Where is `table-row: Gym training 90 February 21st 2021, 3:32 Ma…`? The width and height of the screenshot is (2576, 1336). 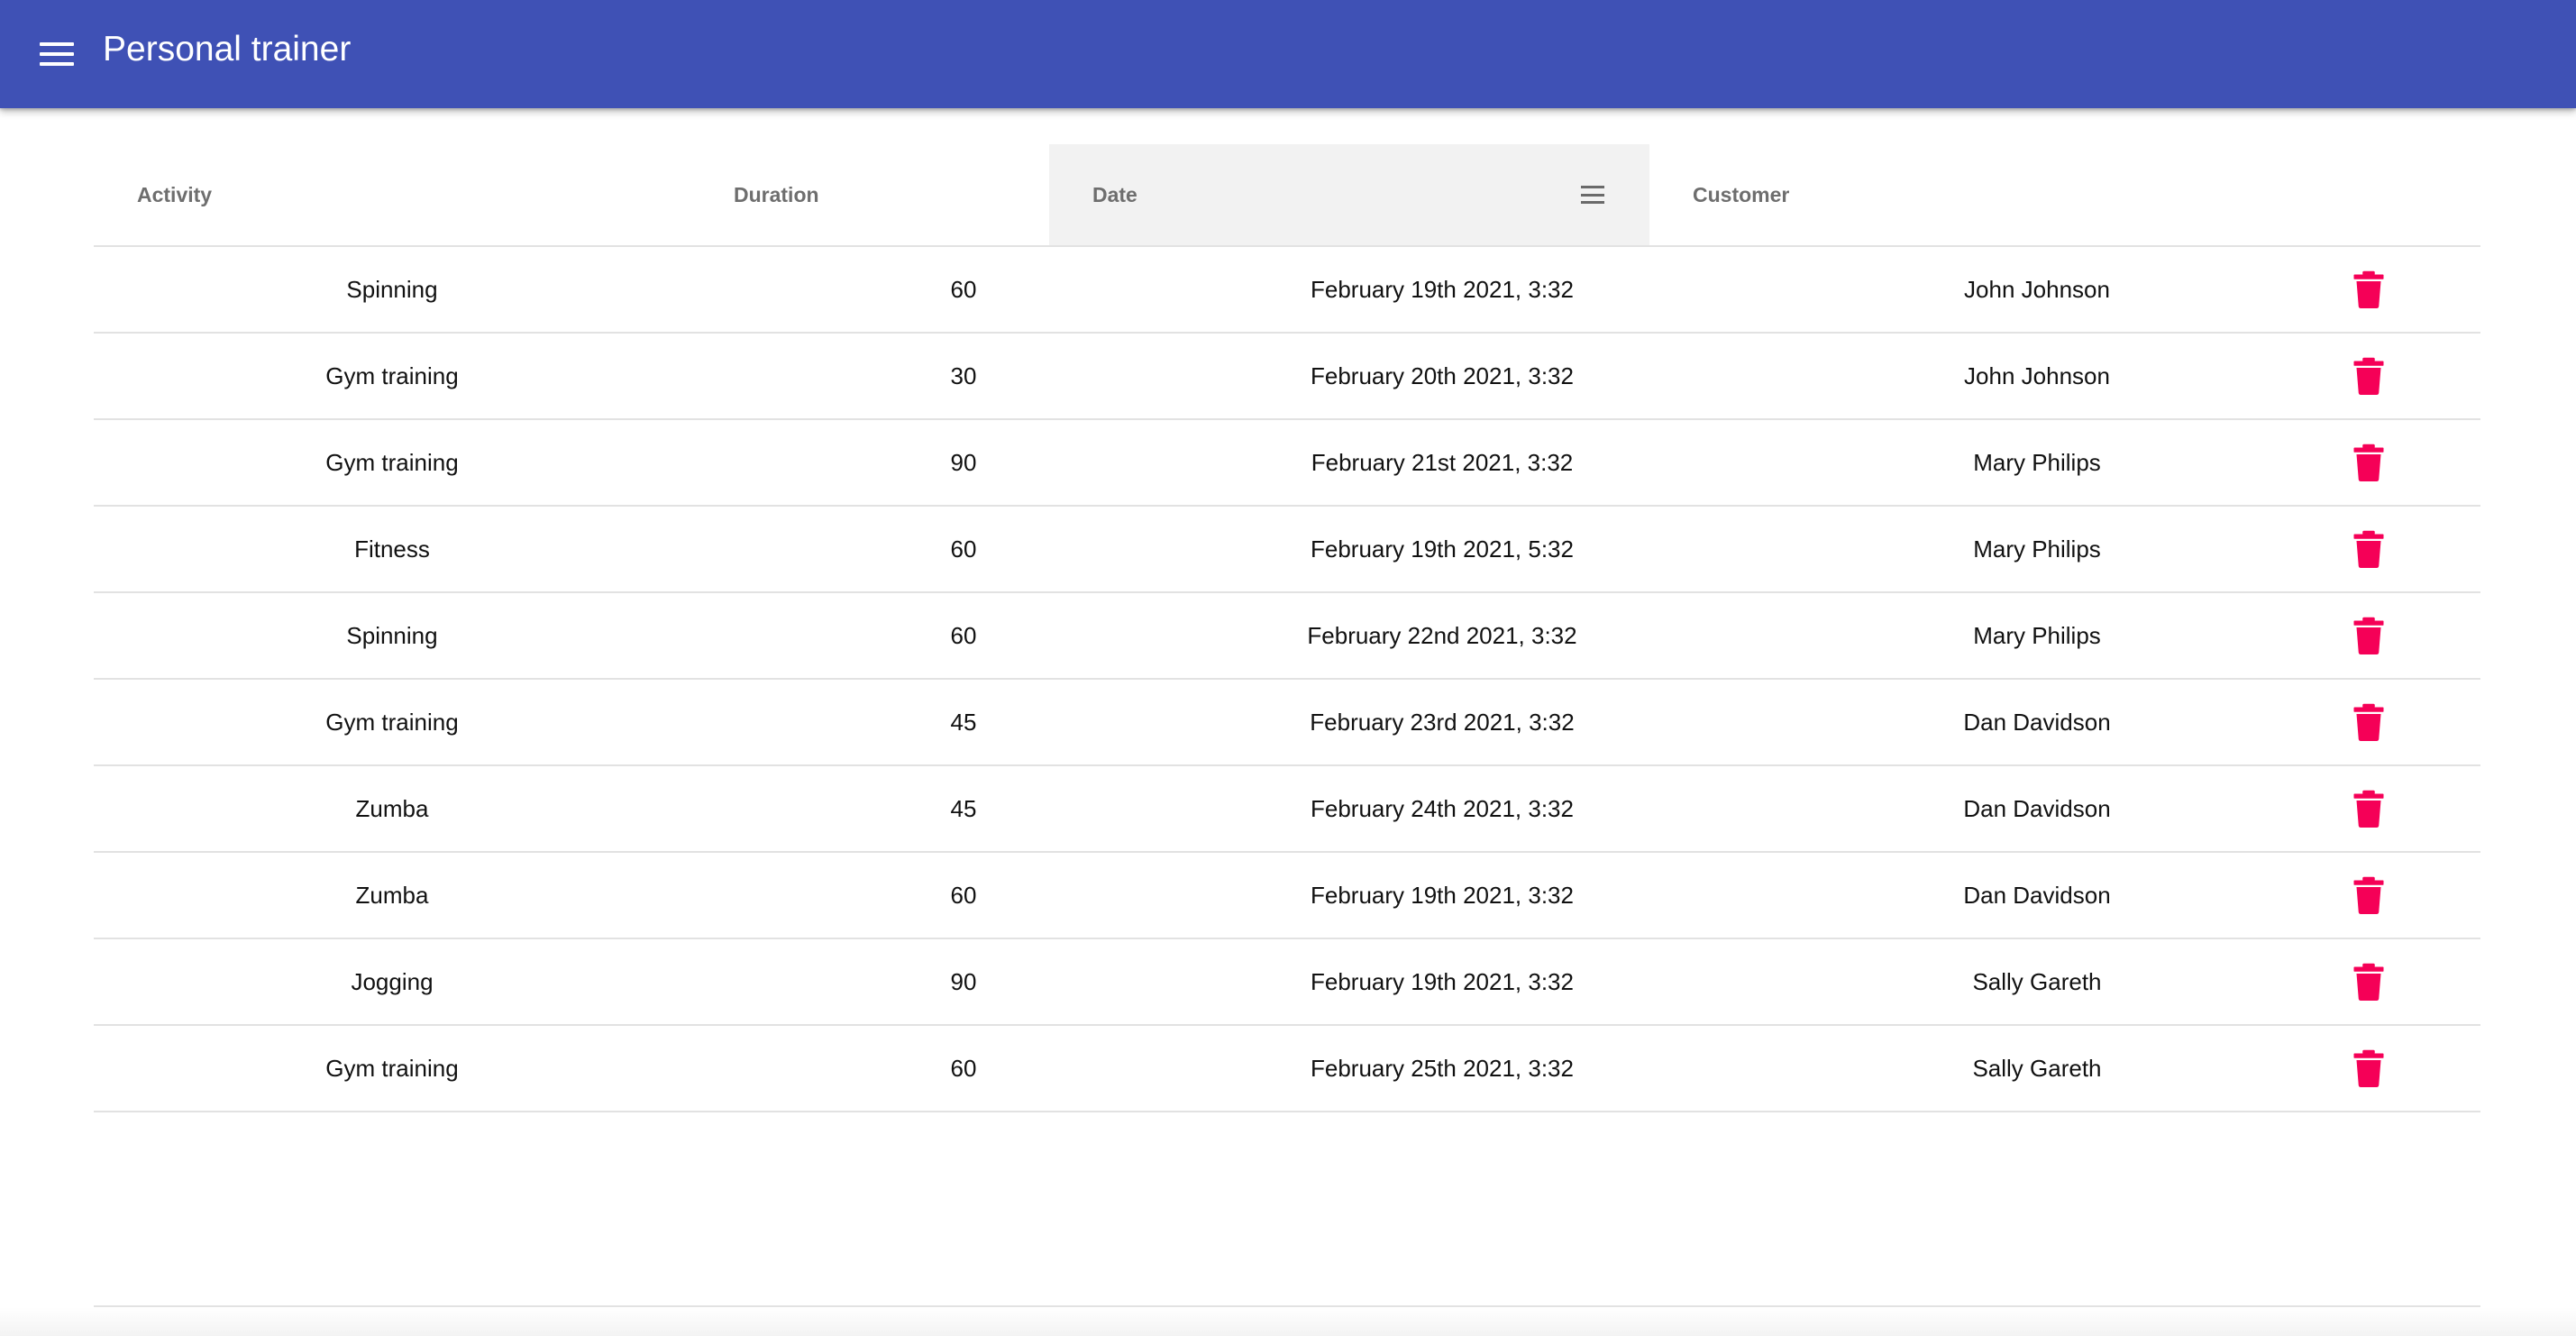 table-row: Gym training 90 February 21st 2021, 3:32 Ma… is located at coordinates (1287, 463).